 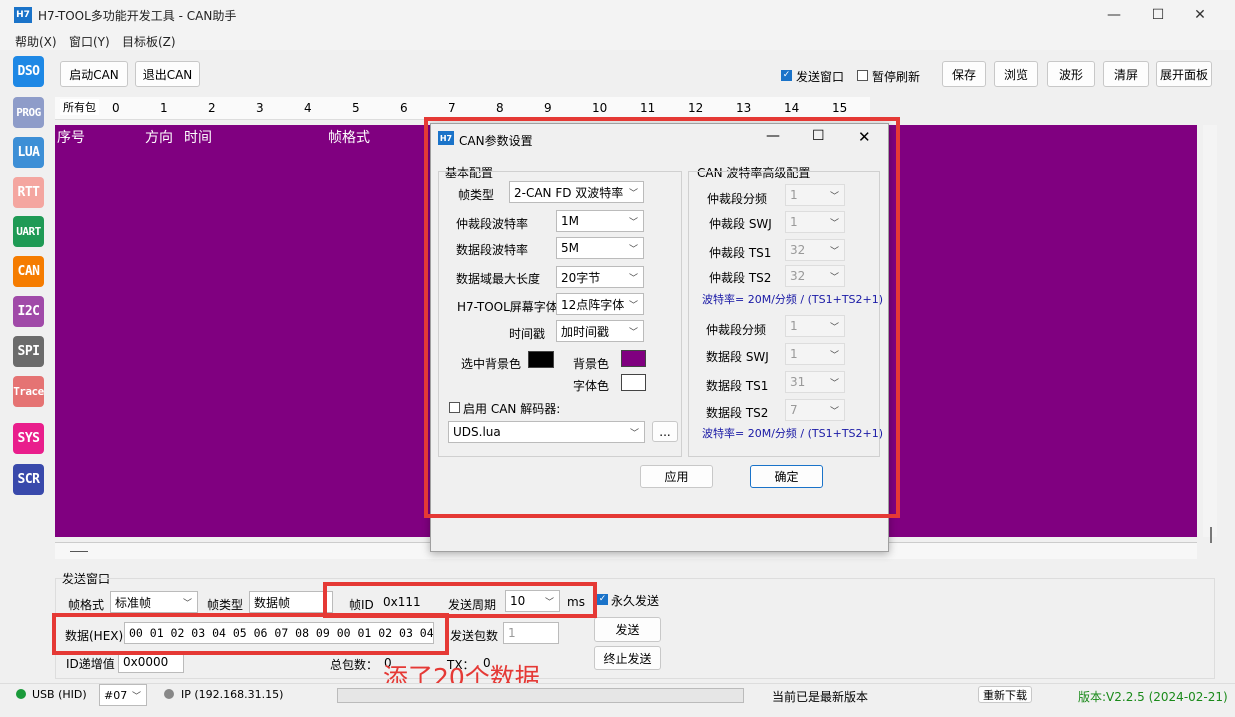 I want to click on tab-3: 3, so click(x=260, y=108).